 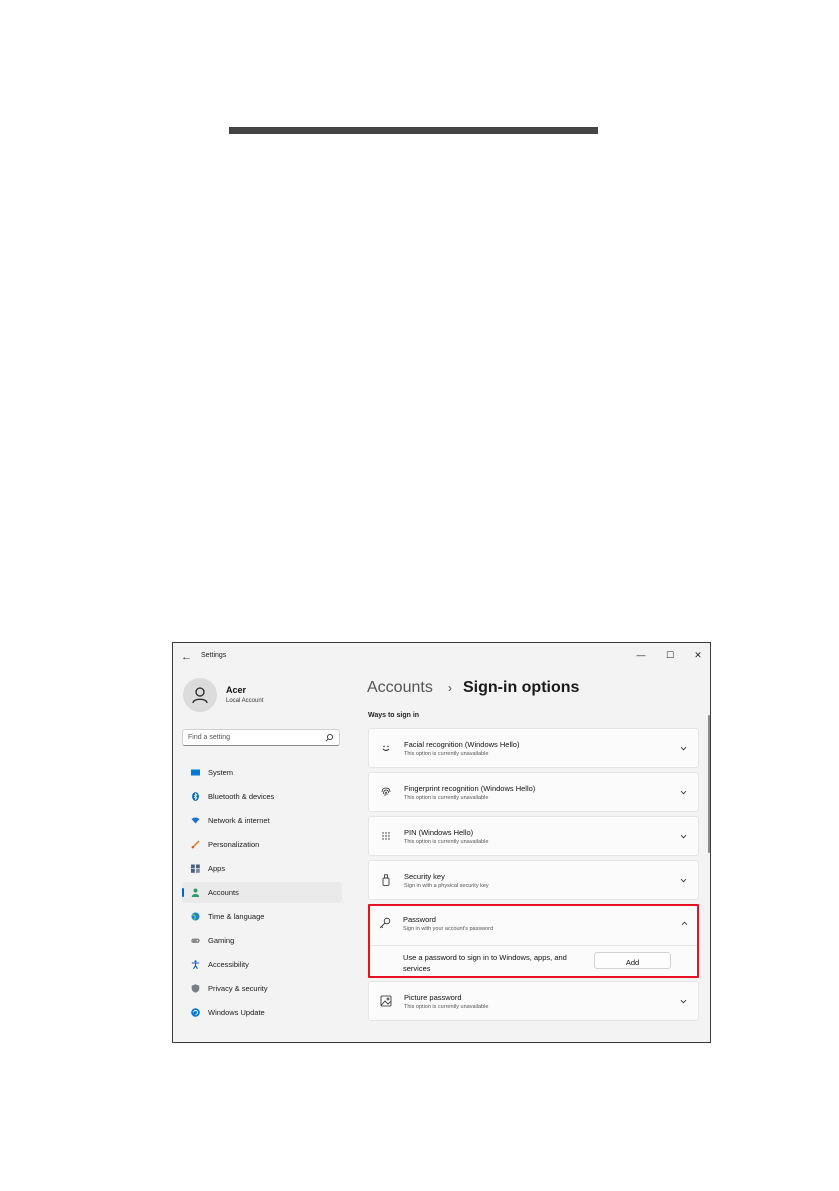 What do you see at coordinates (187, 657) in the screenshot?
I see `back-arrow-icon: ←` at bounding box center [187, 657].